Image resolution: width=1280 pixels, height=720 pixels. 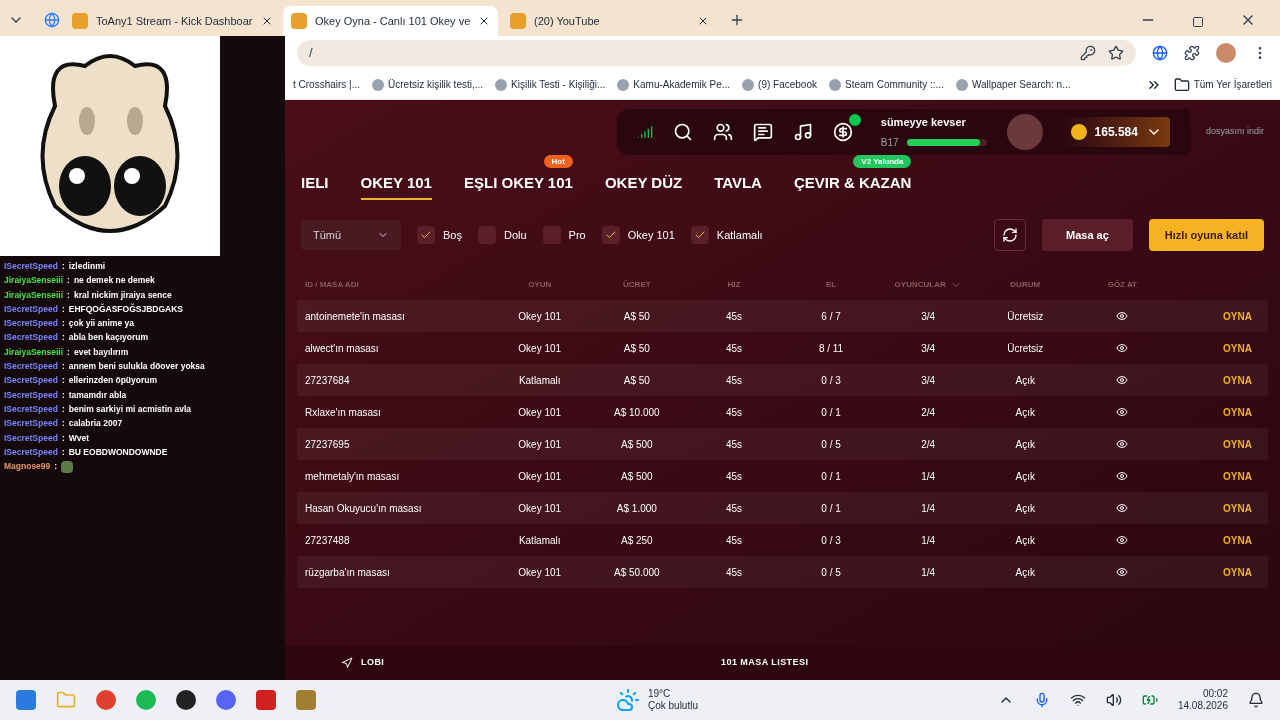 I want to click on chat-icon, so click(x=762, y=132).